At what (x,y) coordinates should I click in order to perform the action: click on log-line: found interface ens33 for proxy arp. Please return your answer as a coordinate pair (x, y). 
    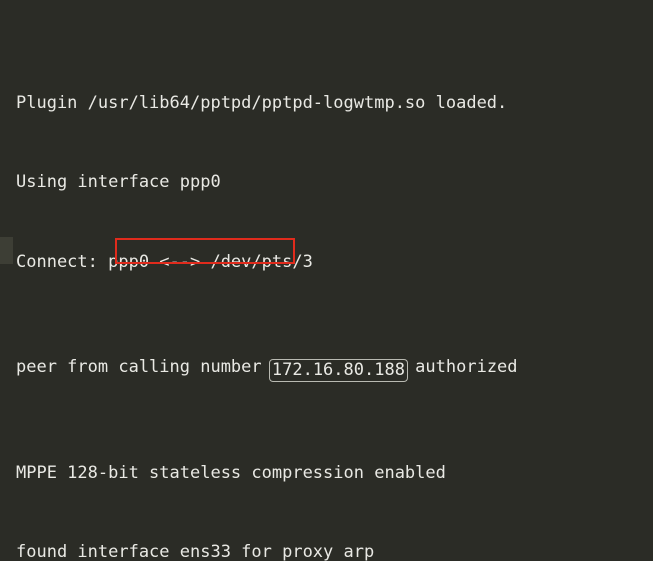
    Looking at the image, I should click on (195, 551).